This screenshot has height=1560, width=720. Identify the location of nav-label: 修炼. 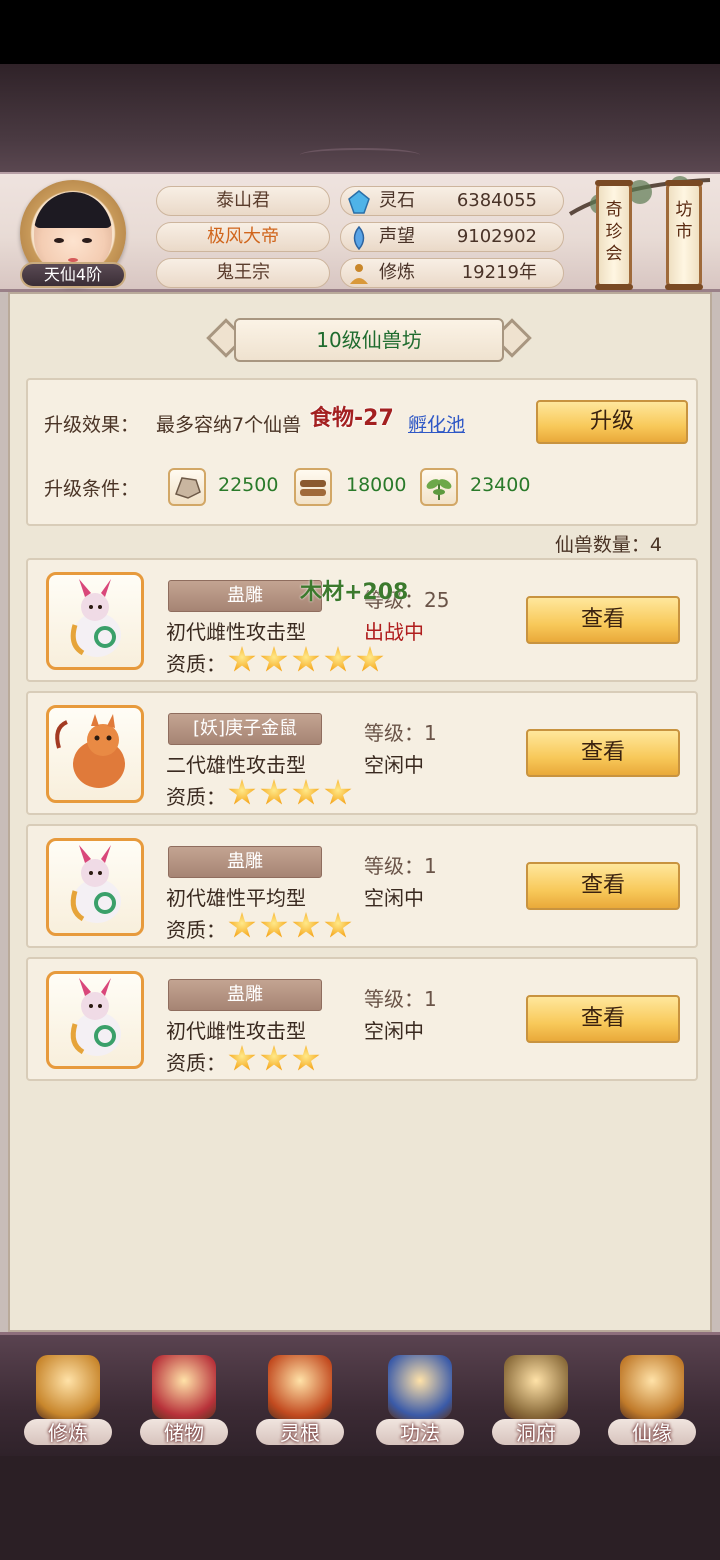
(68, 1433).